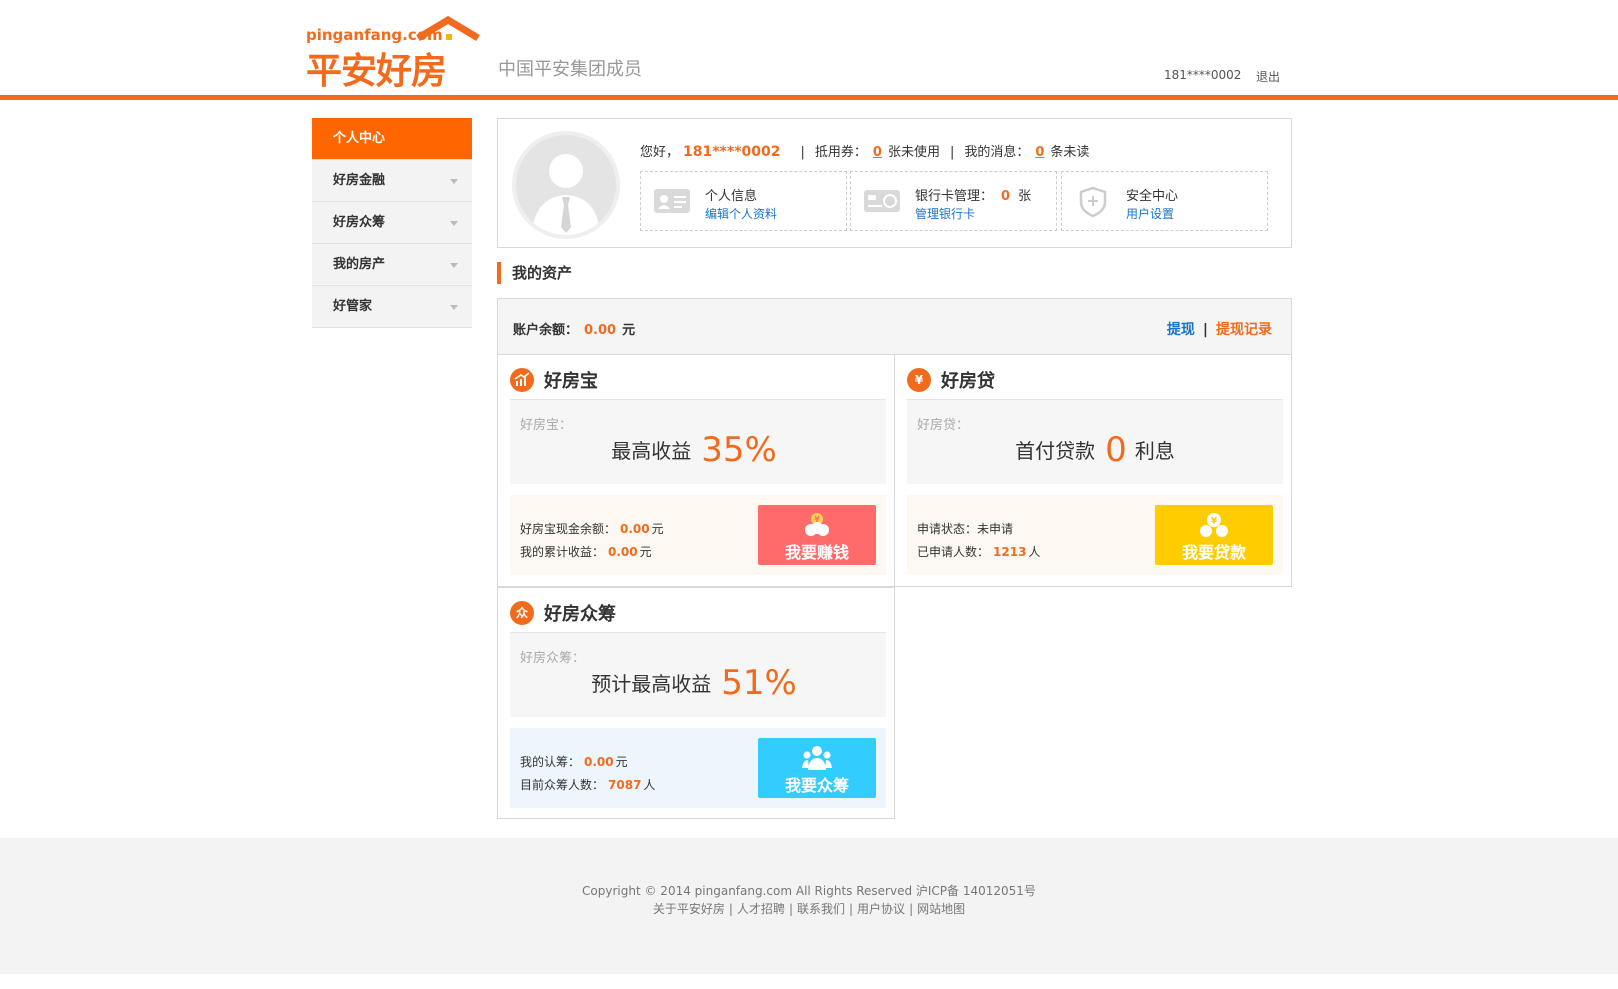  What do you see at coordinates (761, 909) in the screenshot?
I see `footer-link-careers: 人才招聘` at bounding box center [761, 909].